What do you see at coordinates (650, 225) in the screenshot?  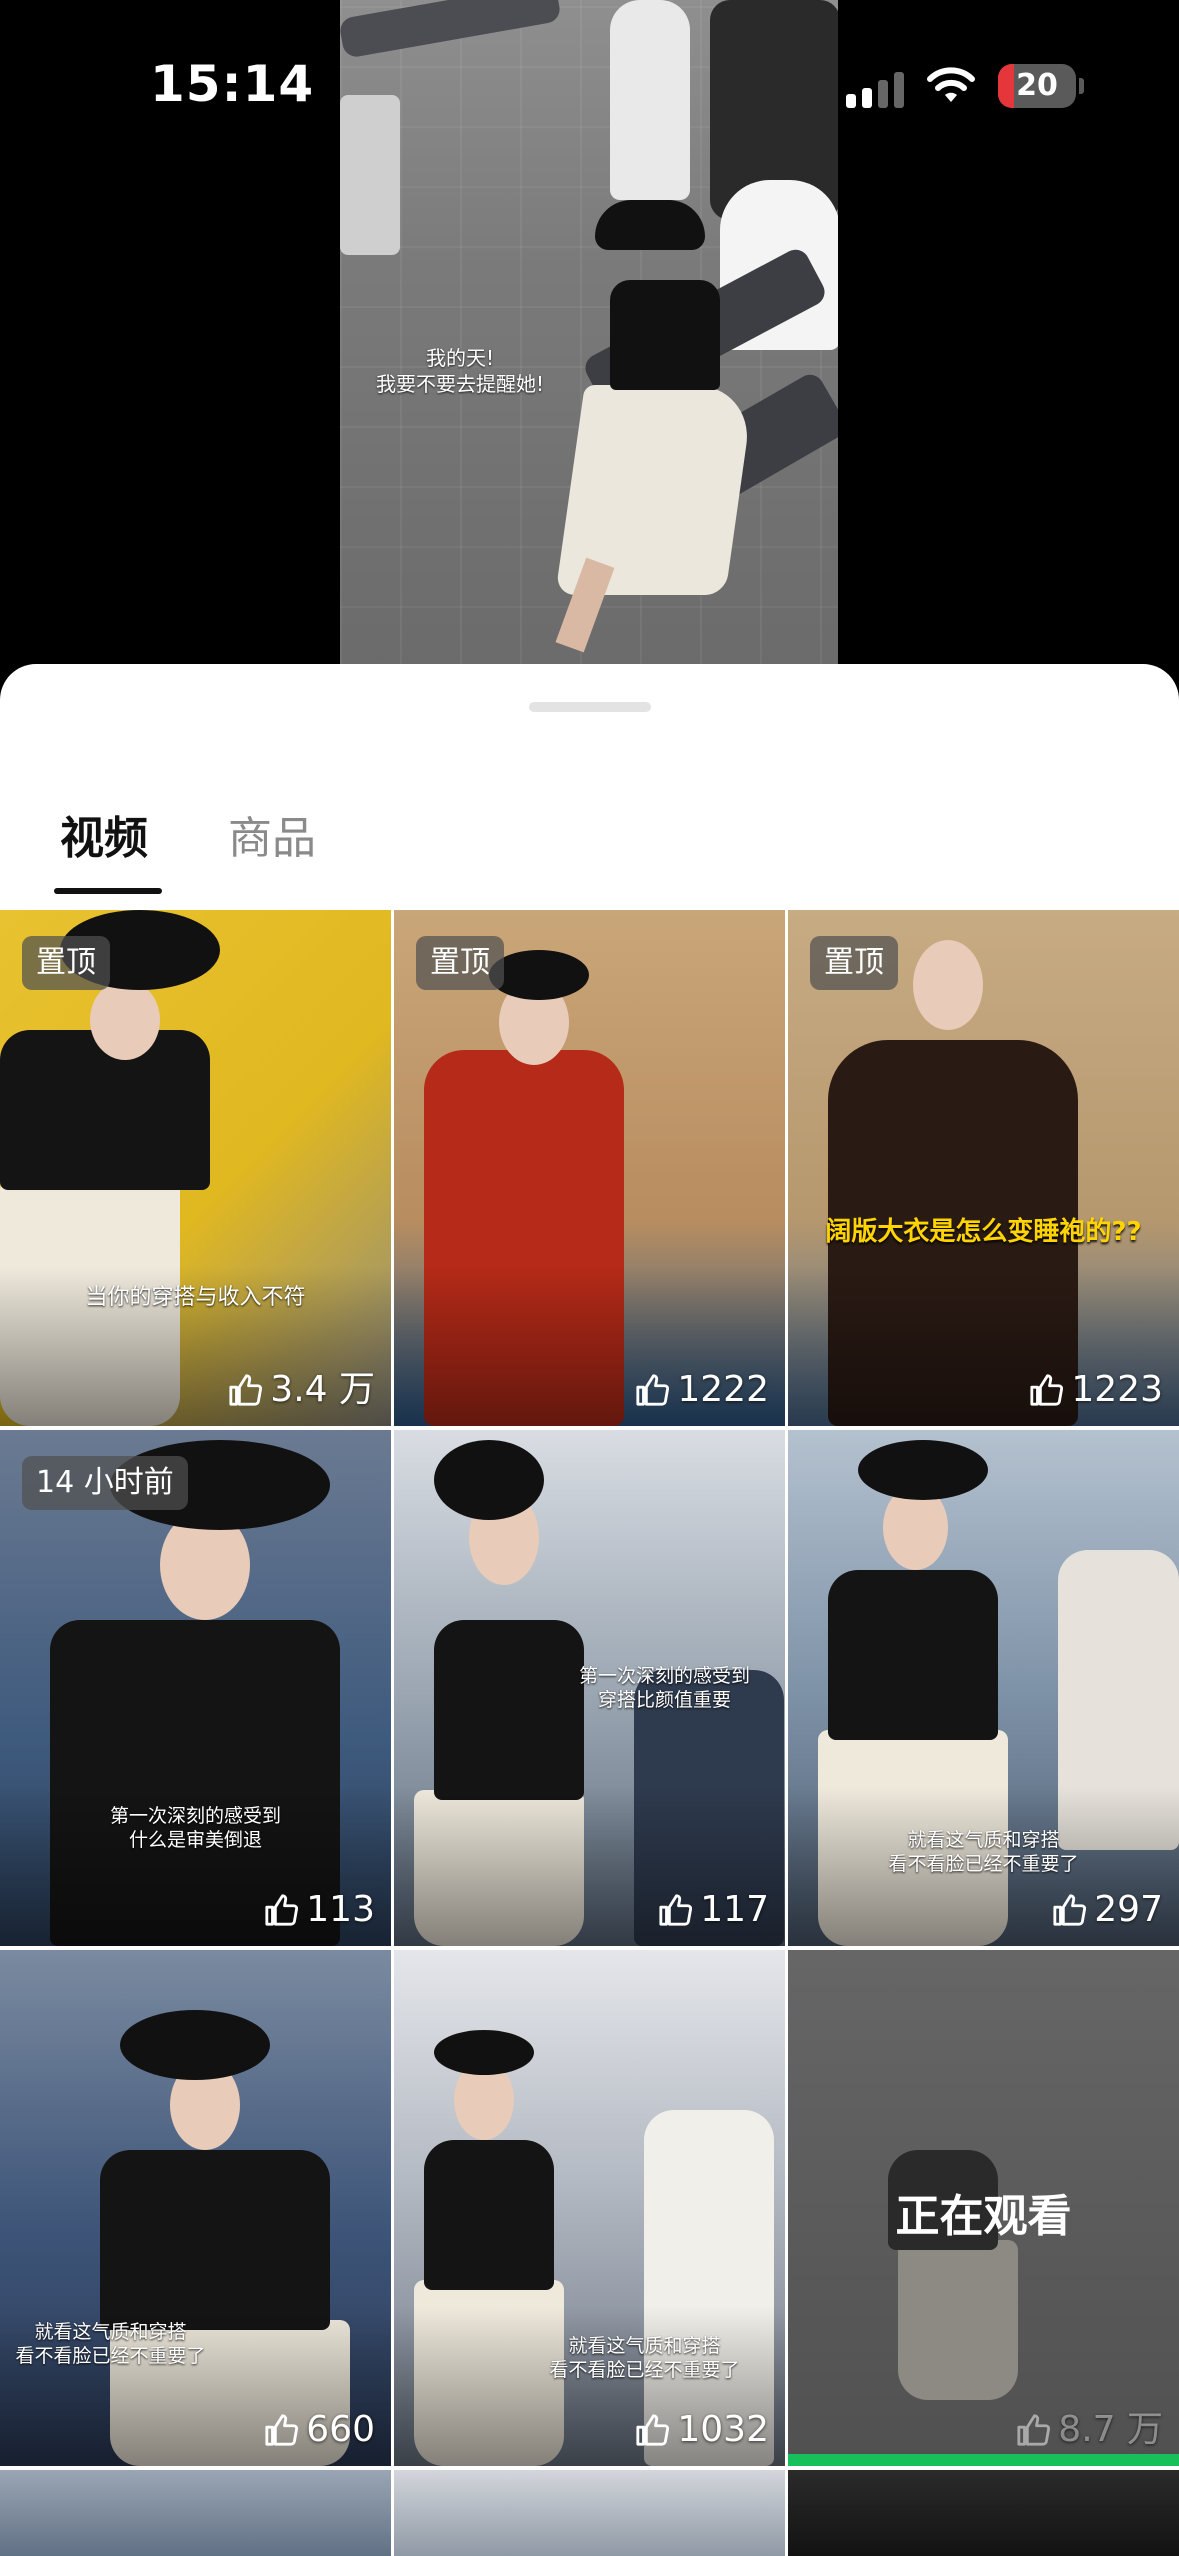 I see `video-woman-hat` at bounding box center [650, 225].